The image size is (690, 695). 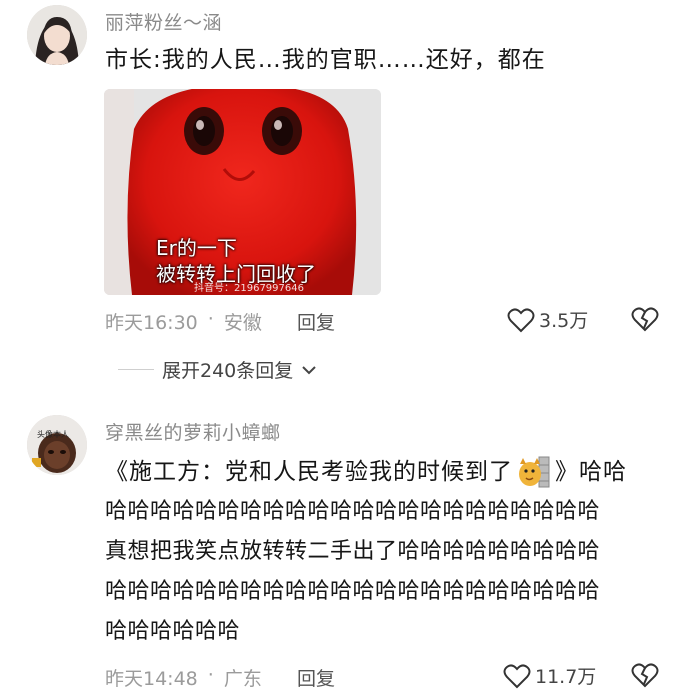 What do you see at coordinates (353, 551) in the screenshot?
I see `comment-line: 真想把我笑点放转转二手出了哈哈哈哈哈哈哈哈哈` at bounding box center [353, 551].